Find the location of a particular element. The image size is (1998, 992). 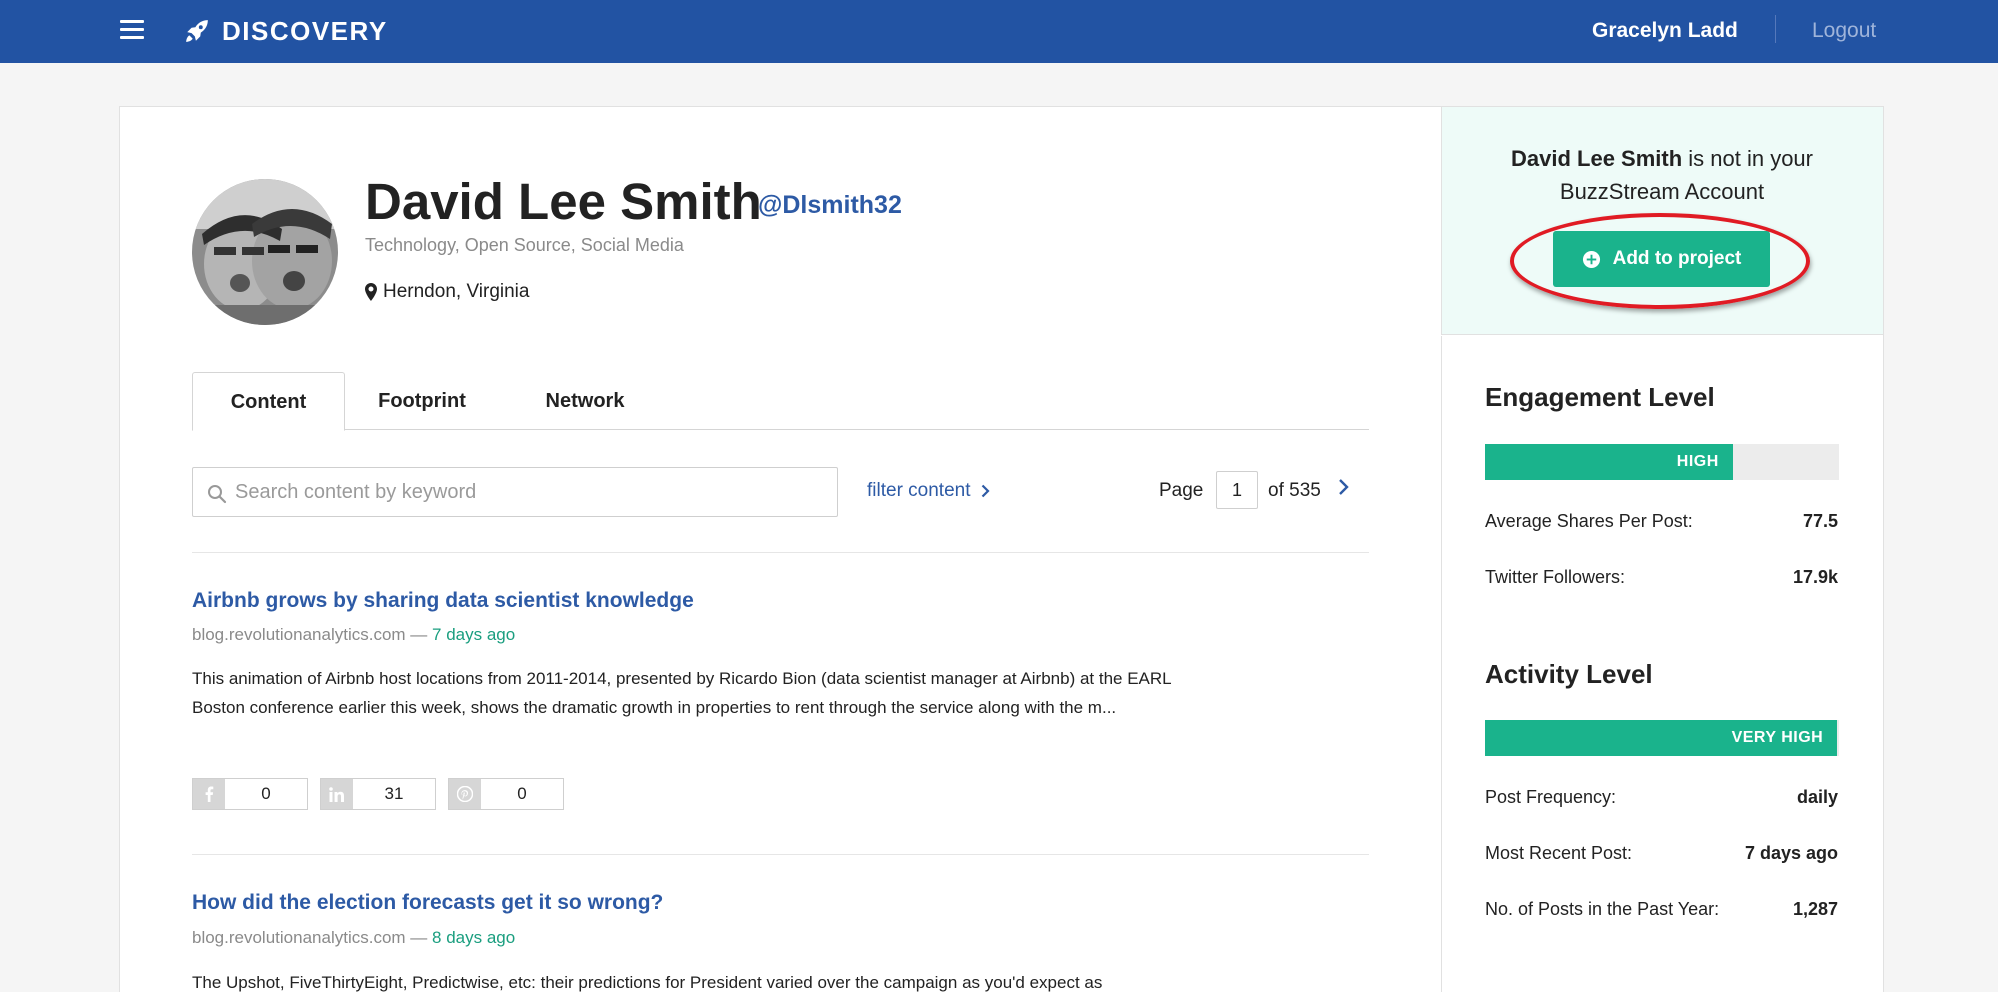

activity-level-bar: VERY HIGH is located at coordinates (1662, 738).